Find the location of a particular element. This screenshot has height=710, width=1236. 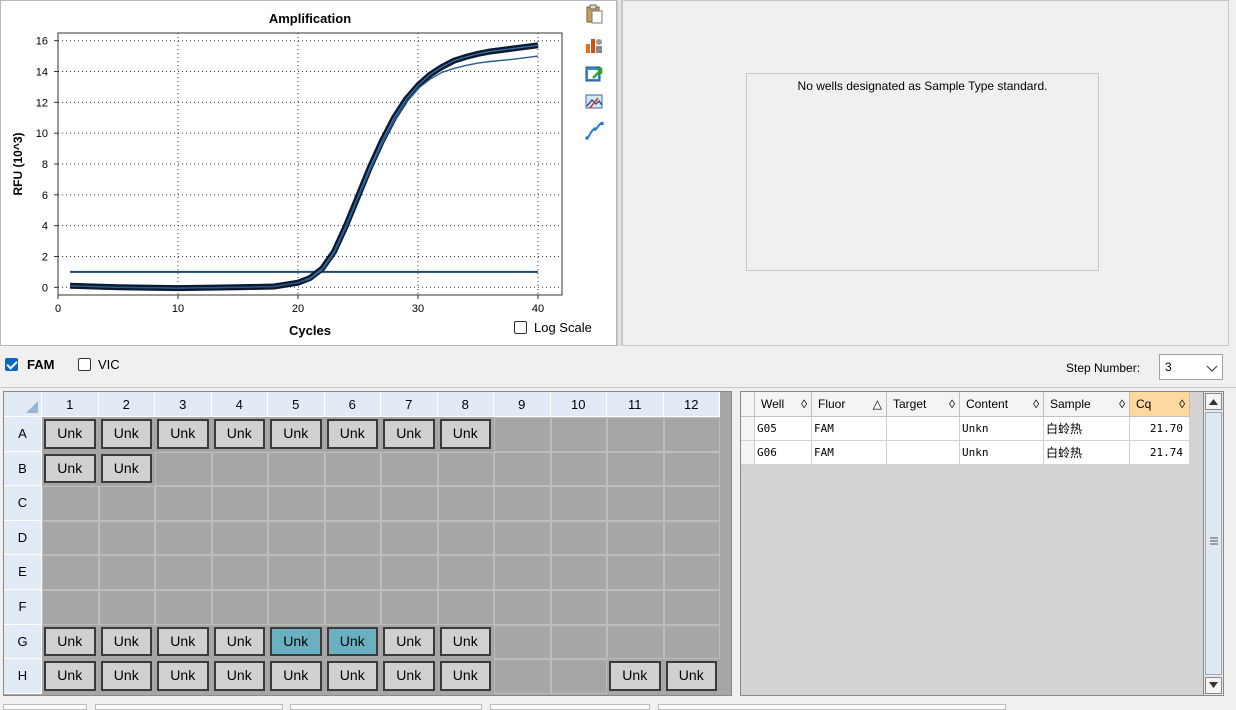

vic-checkbox is located at coordinates (84, 364).